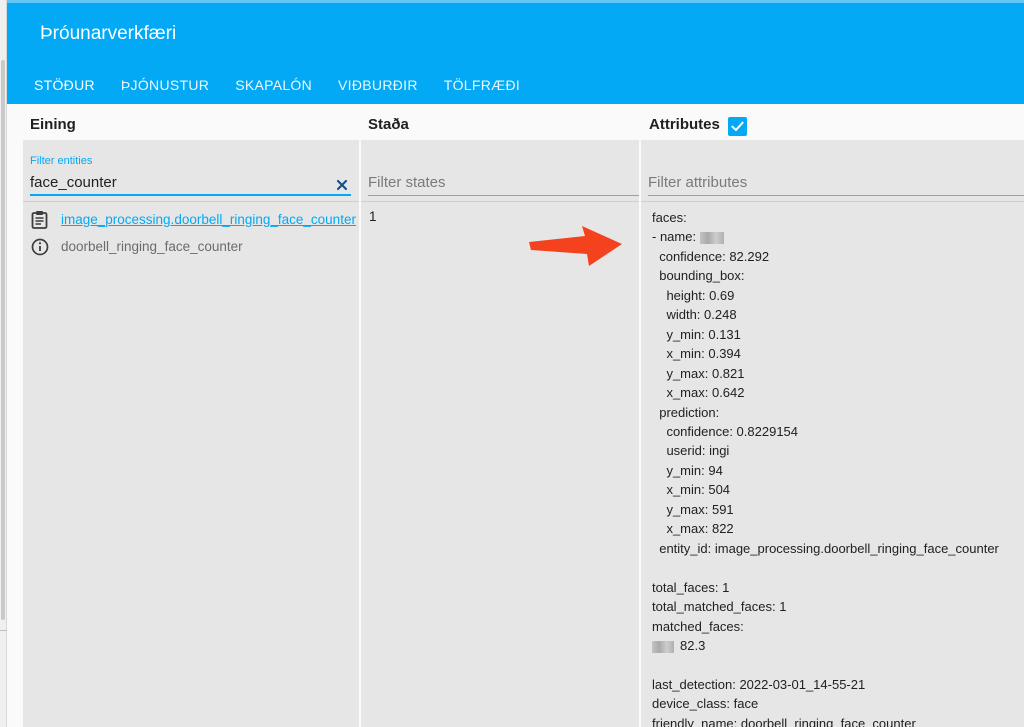  Describe the element at coordinates (684, 124) in the screenshot. I see `column-header-attributes: Attributes` at that location.